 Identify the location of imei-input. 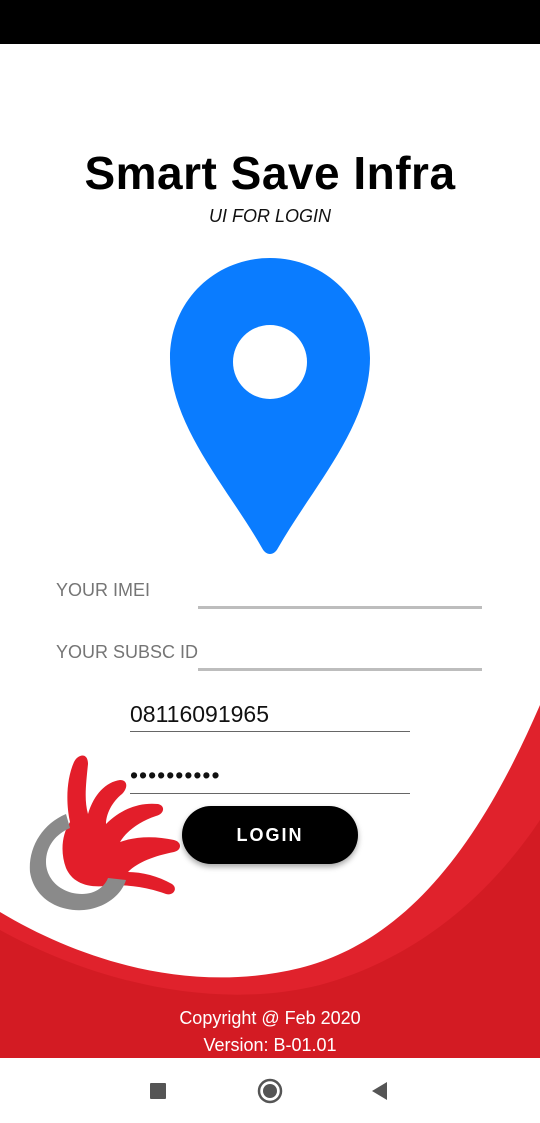
(340, 607).